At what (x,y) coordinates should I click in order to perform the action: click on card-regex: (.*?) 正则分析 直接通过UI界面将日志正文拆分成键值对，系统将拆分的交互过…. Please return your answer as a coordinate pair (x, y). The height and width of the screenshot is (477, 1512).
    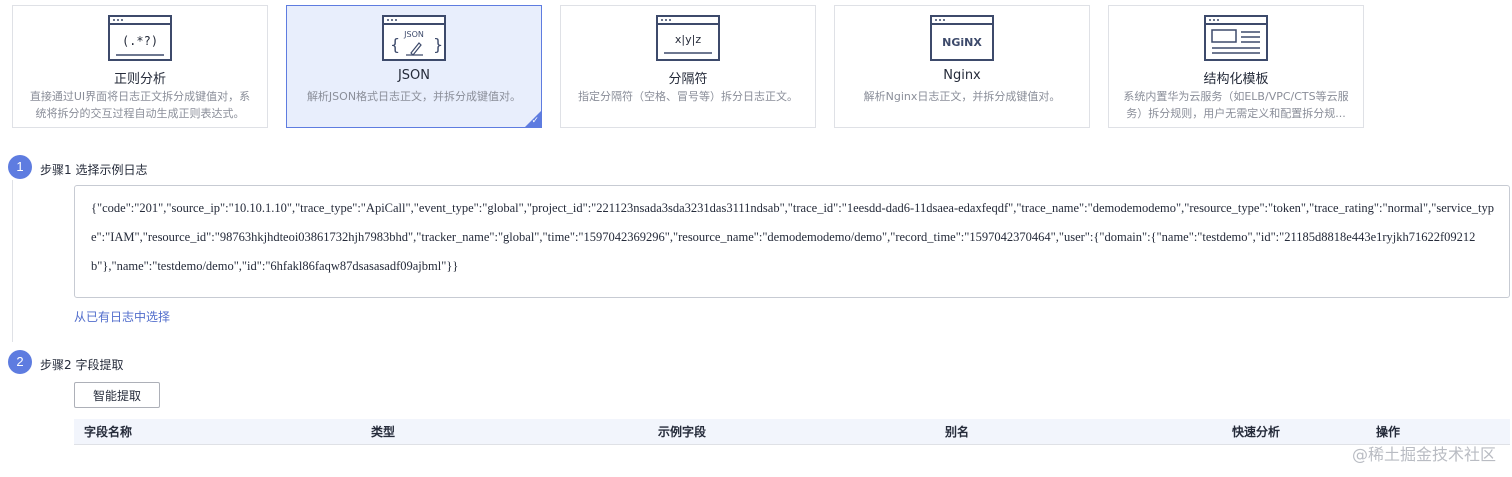
    Looking at the image, I should click on (140, 66).